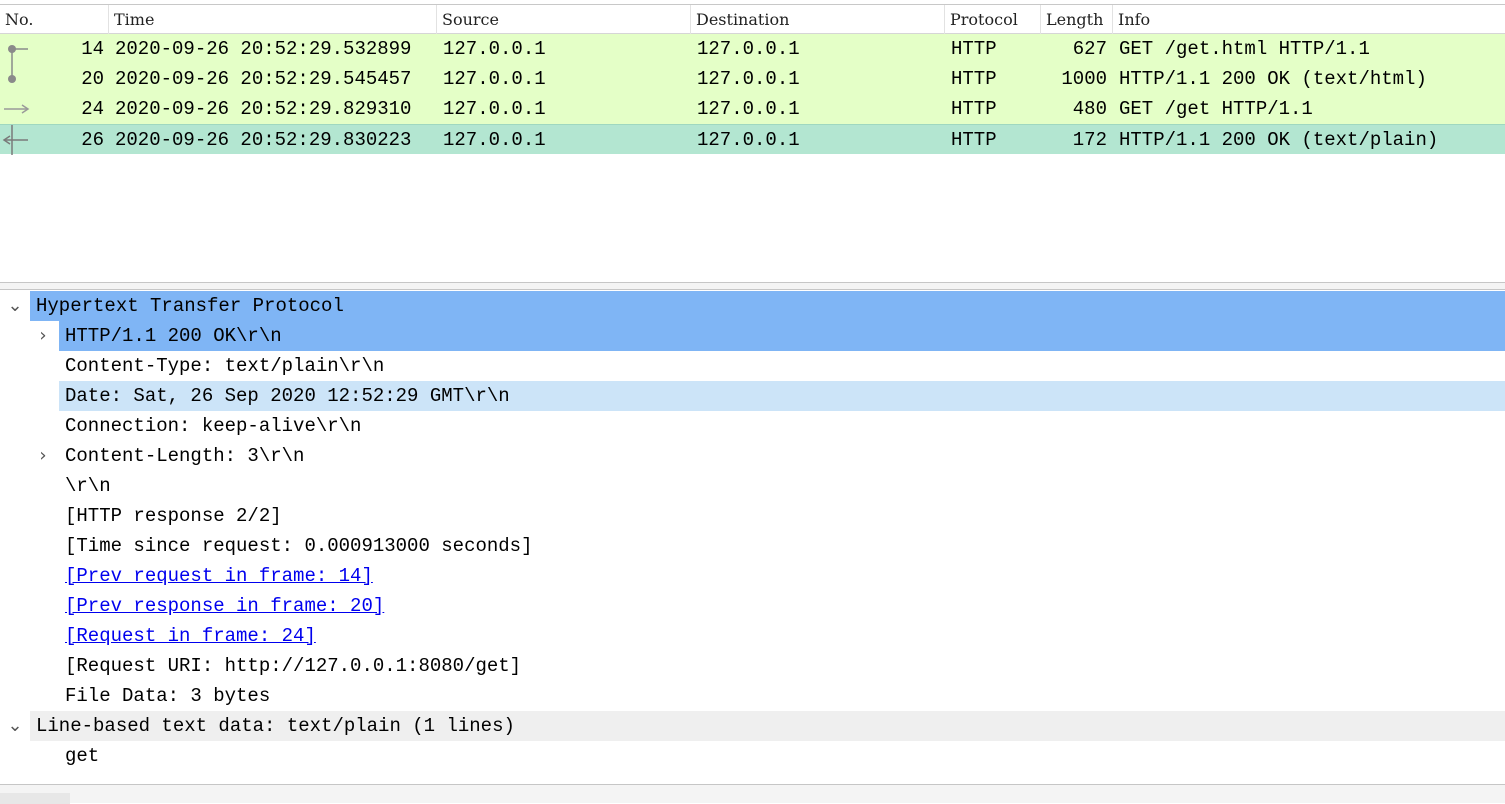  I want to click on packet-no: 24, so click(92, 109).